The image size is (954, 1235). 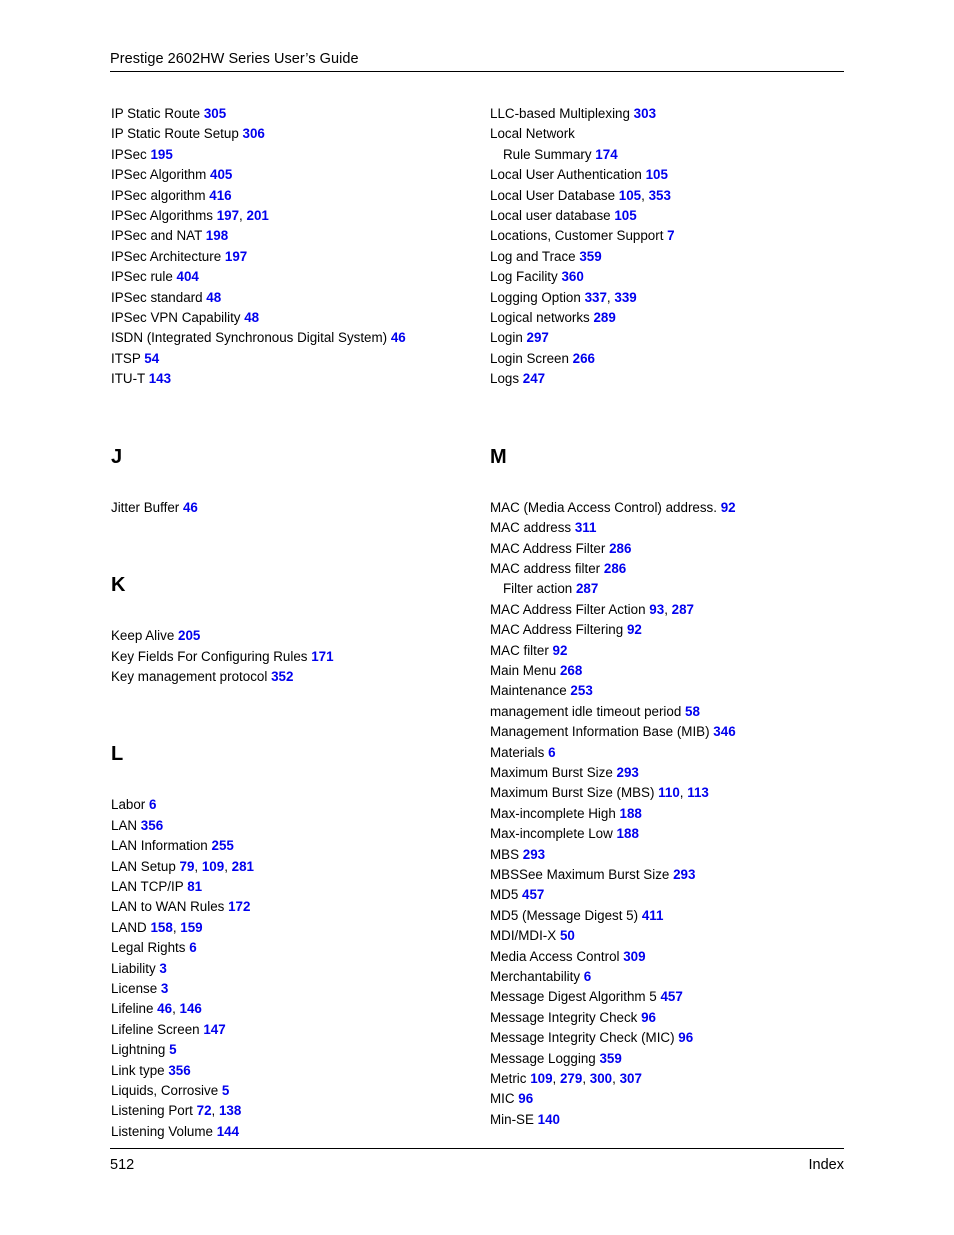 I want to click on index-page-link: 255, so click(x=223, y=845).